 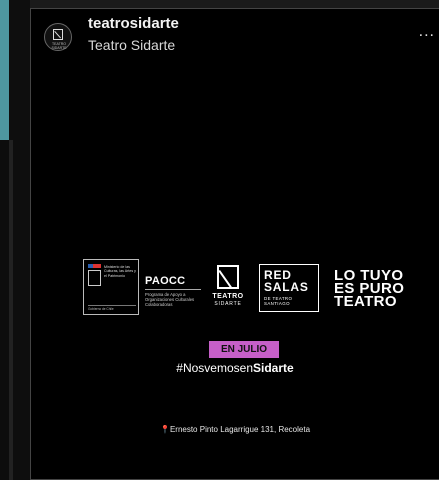 I want to click on red-salas-logo: RED SALAS DE TEATRO SANTIAGO, so click(x=289, y=288).